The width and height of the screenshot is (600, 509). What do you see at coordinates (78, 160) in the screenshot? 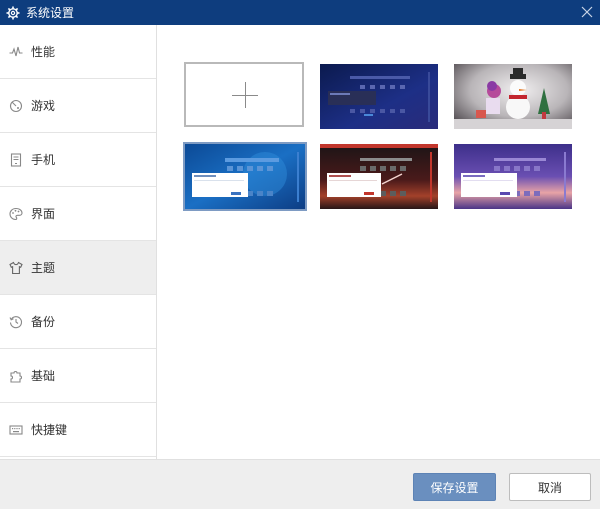
I see `sidebar-item-phone: 手机` at bounding box center [78, 160].